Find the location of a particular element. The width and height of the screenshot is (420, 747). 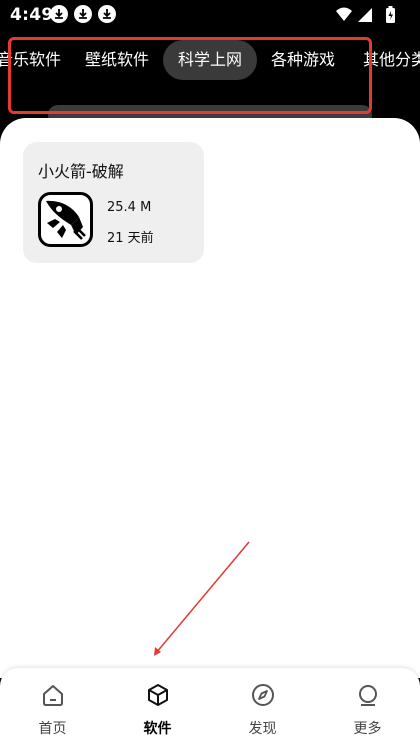

home-icon is located at coordinates (53, 695).